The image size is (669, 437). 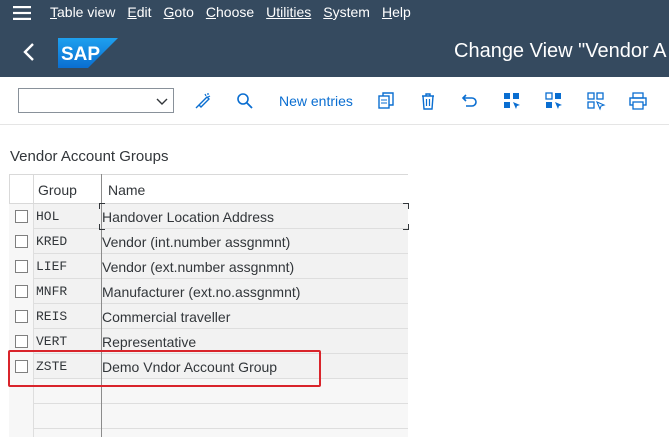 What do you see at coordinates (21, 189) in the screenshot?
I see `select-all-column-header` at bounding box center [21, 189].